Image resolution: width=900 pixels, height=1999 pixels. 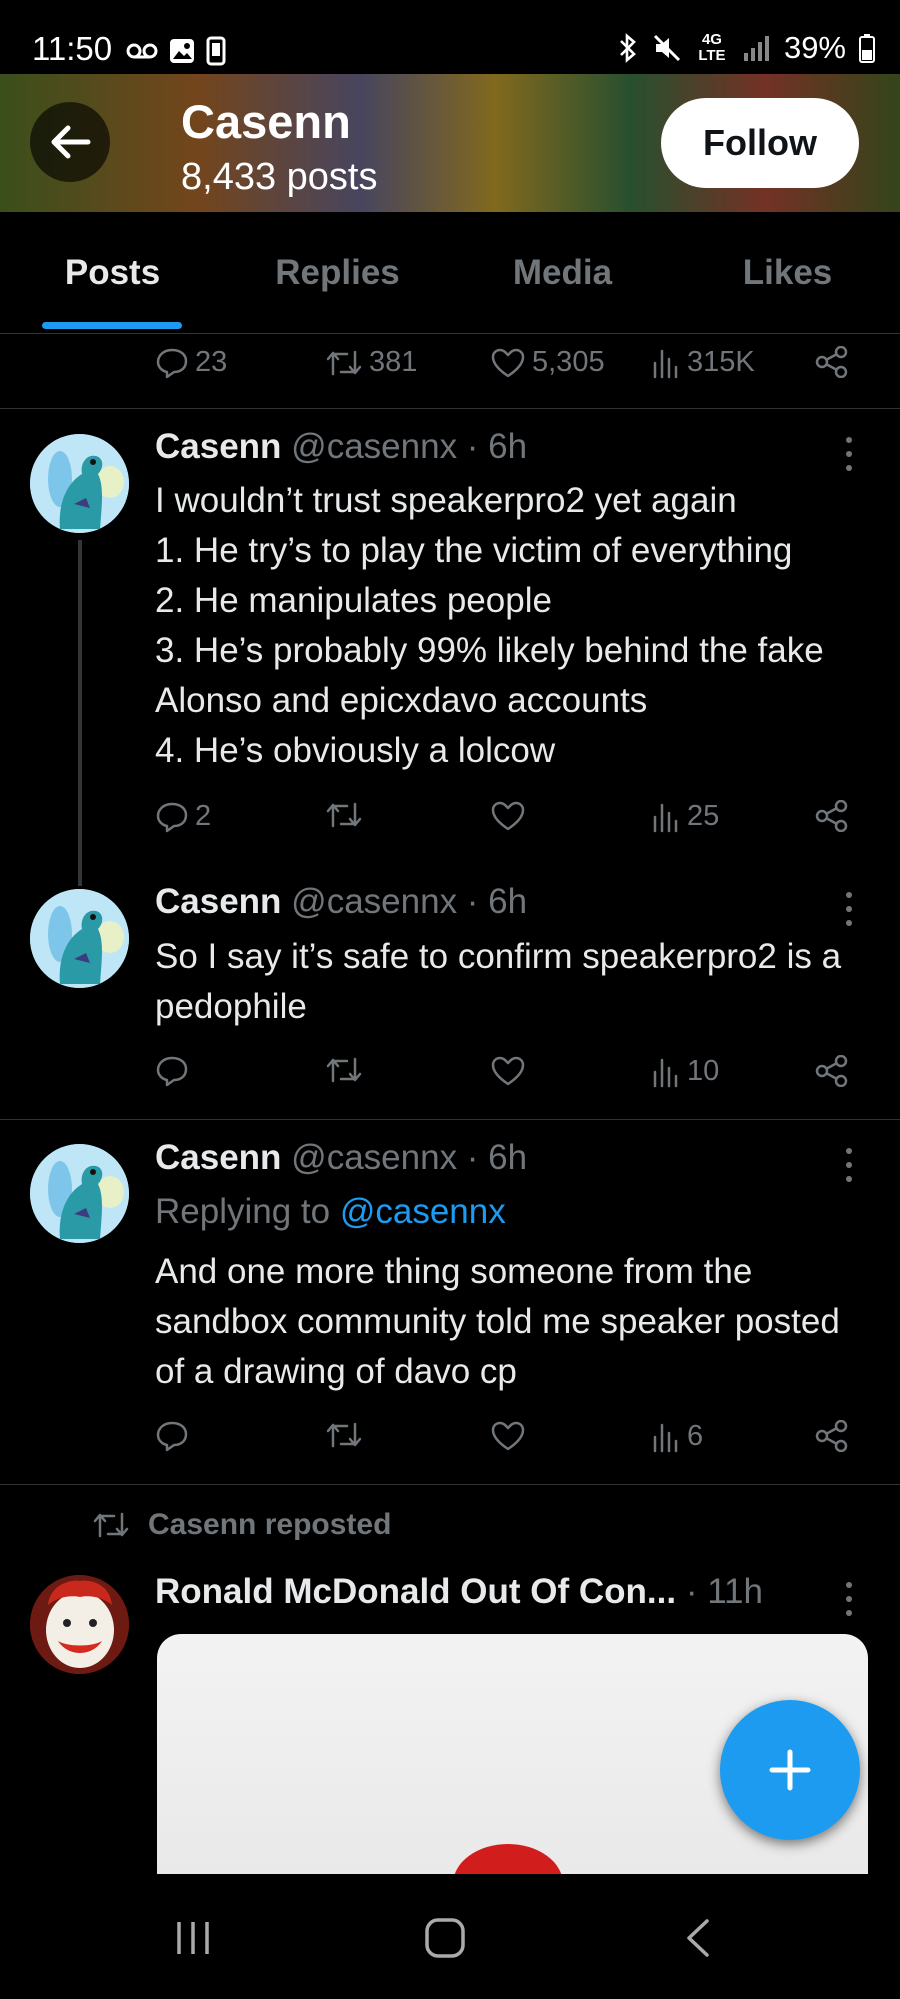 I want to click on tab-replies: Replies, so click(x=337, y=272).